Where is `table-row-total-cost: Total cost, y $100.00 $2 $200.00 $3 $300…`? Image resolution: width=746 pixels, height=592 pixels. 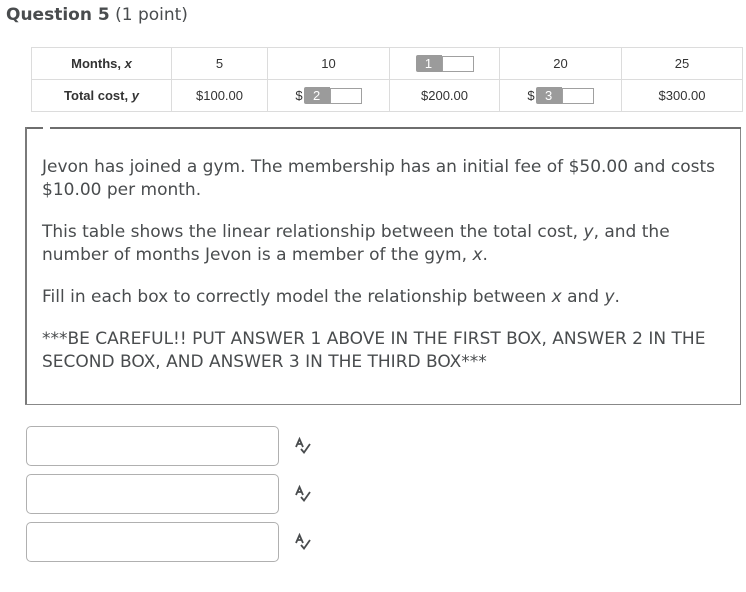
table-row-total-cost: Total cost, y $100.00 $2 $200.00 $3 $300… is located at coordinates (387, 95).